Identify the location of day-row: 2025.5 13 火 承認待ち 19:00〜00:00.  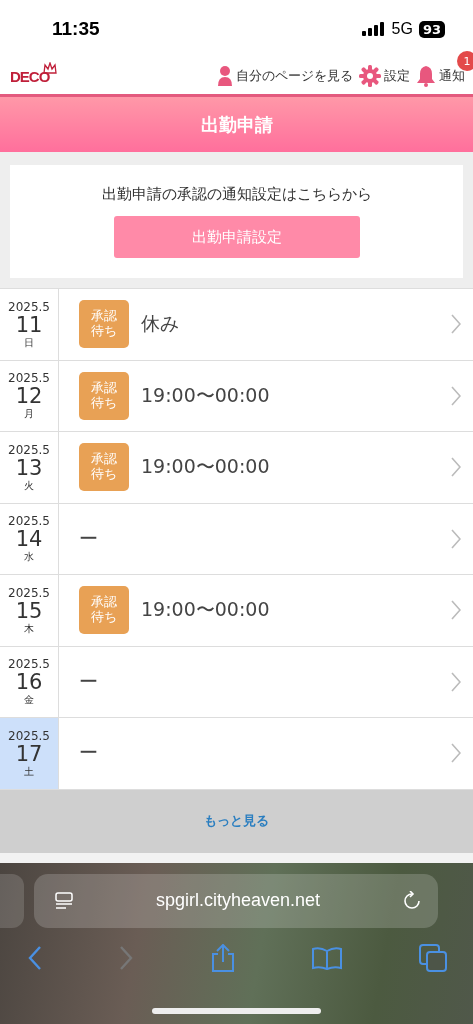
(236, 467).